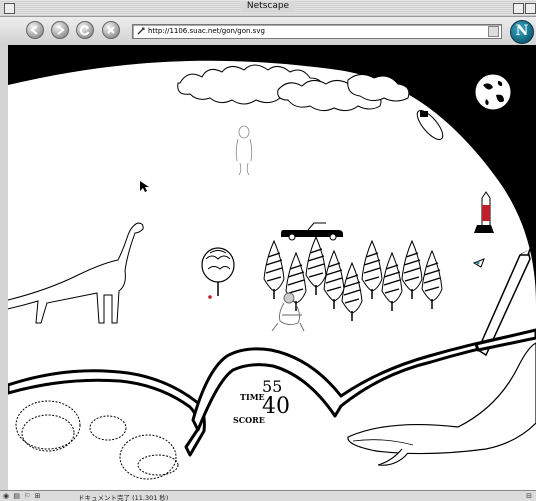  I want to click on forward-button, so click(60, 30).